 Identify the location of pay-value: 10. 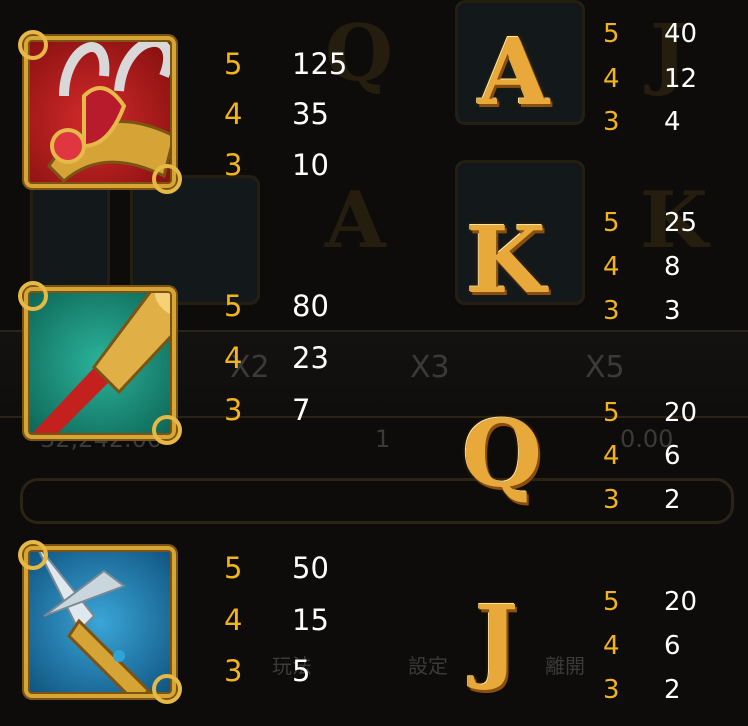
(310, 165).